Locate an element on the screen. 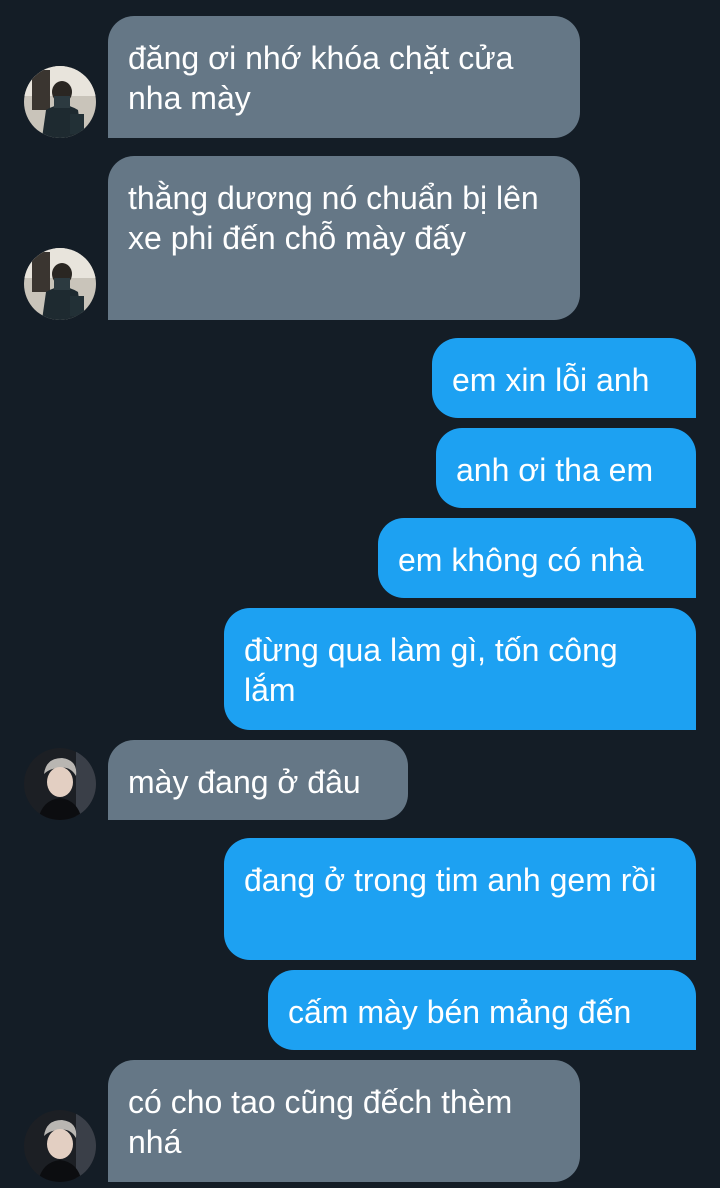 This screenshot has width=720, height=1188. outgoing-message: cấm mày bén mảng đến is located at coordinates (482, 1010).